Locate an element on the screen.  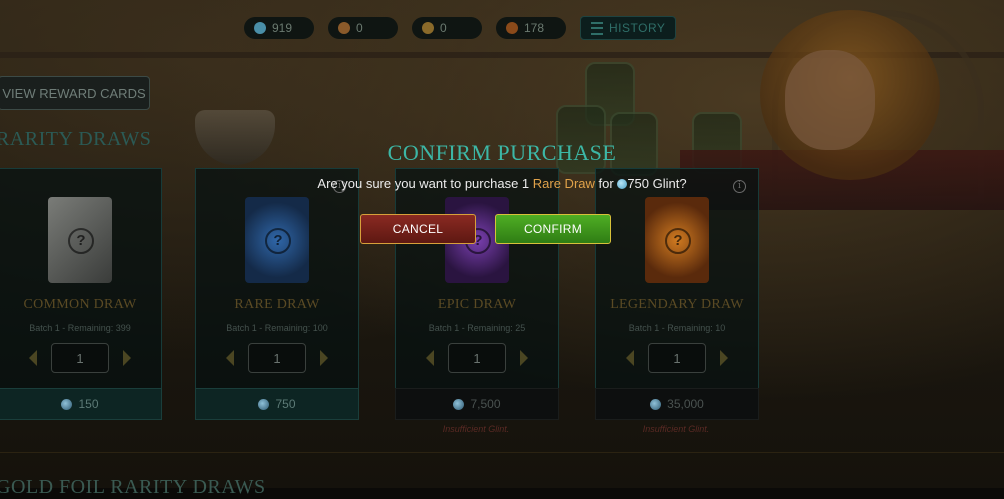
price-label: 35,000 is located at coordinates (685, 404).